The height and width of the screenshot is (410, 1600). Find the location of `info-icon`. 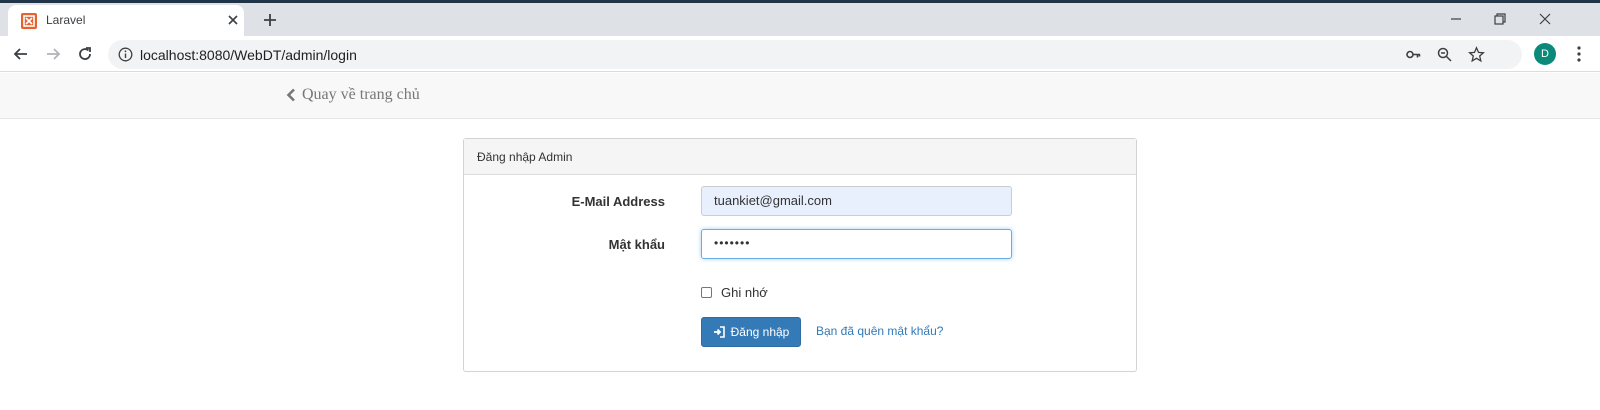

info-icon is located at coordinates (125, 54).